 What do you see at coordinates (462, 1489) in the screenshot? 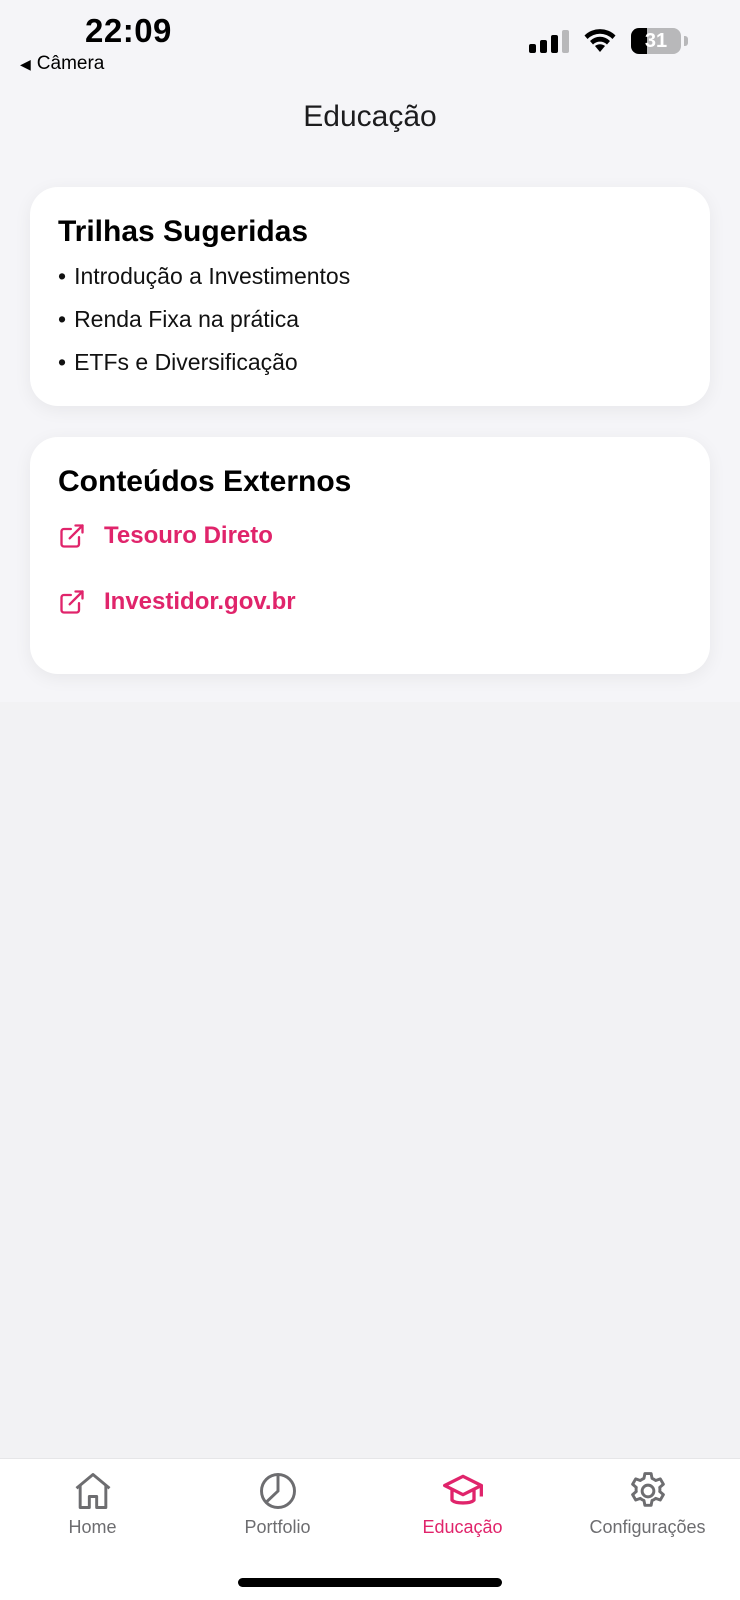
I see `graduation-cap-icon` at bounding box center [462, 1489].